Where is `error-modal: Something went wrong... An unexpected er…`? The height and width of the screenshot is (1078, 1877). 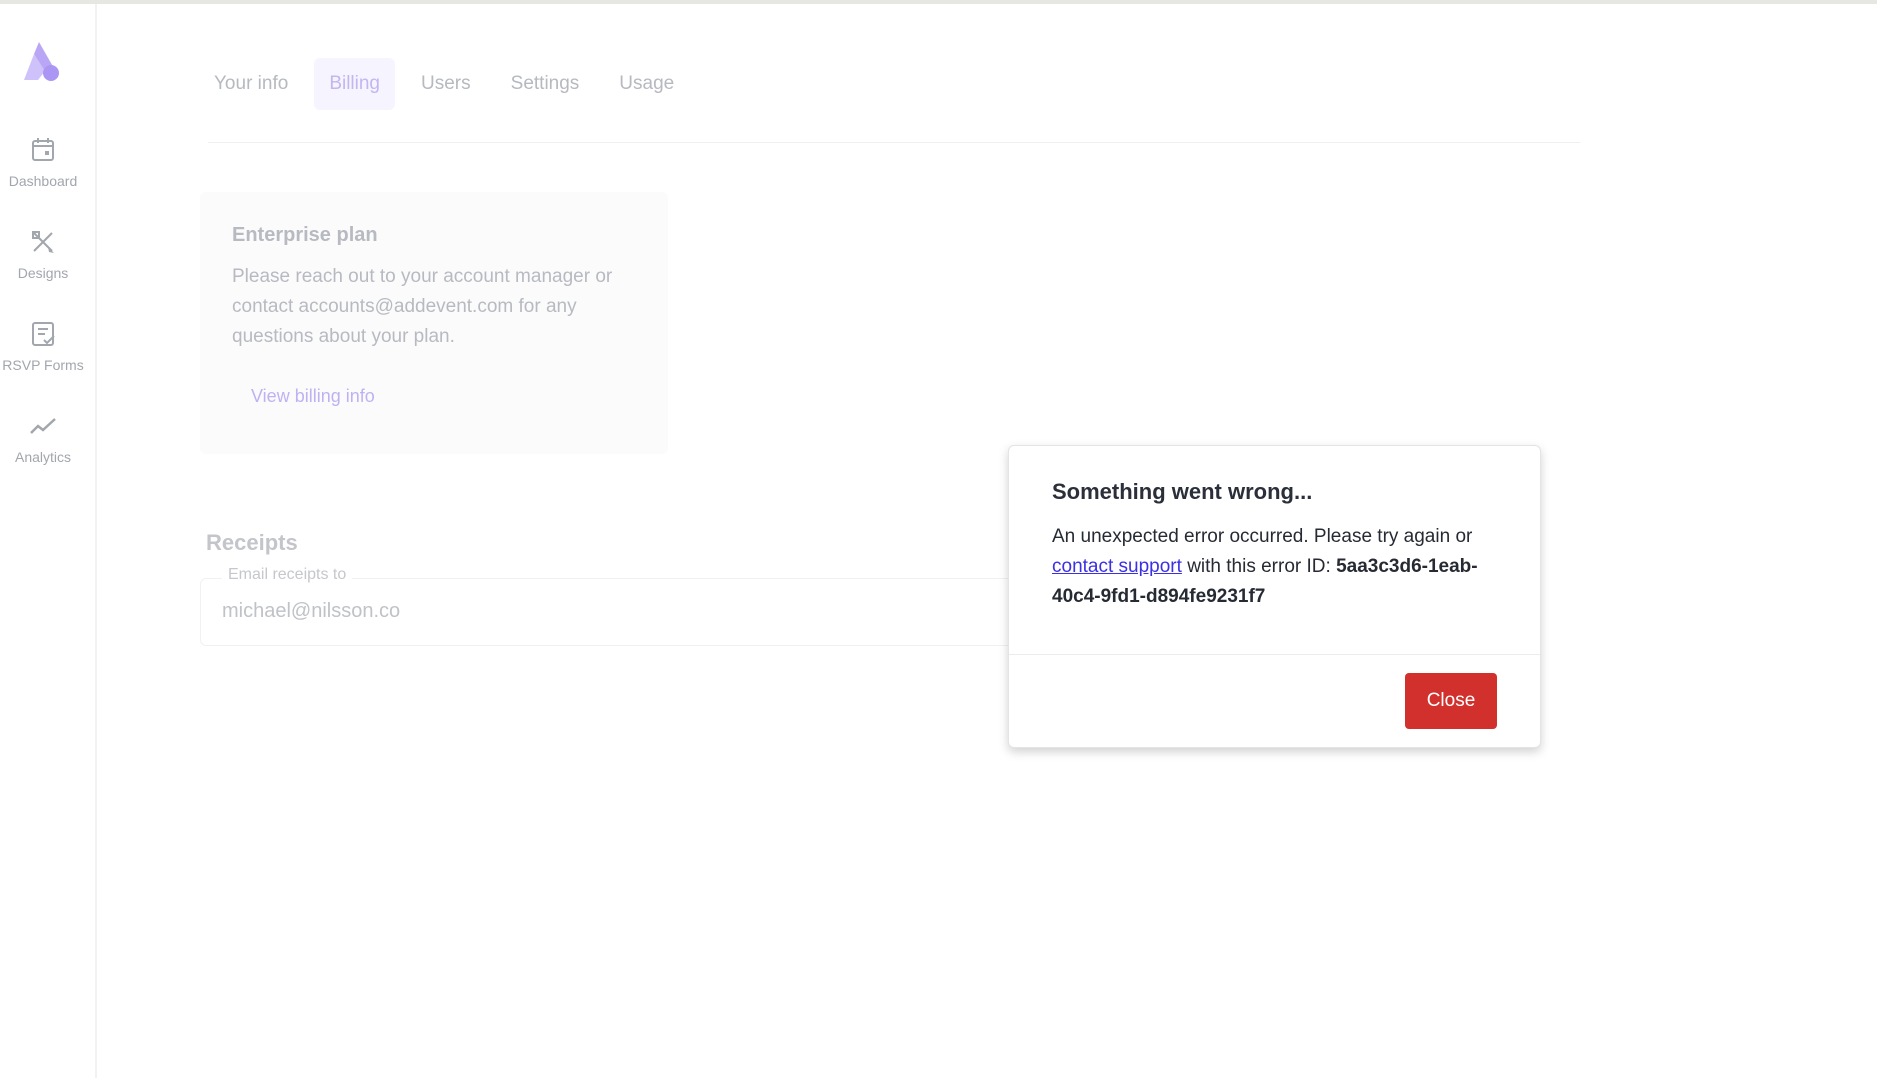
error-modal: Something went wrong... An unexpected er… is located at coordinates (1274, 596).